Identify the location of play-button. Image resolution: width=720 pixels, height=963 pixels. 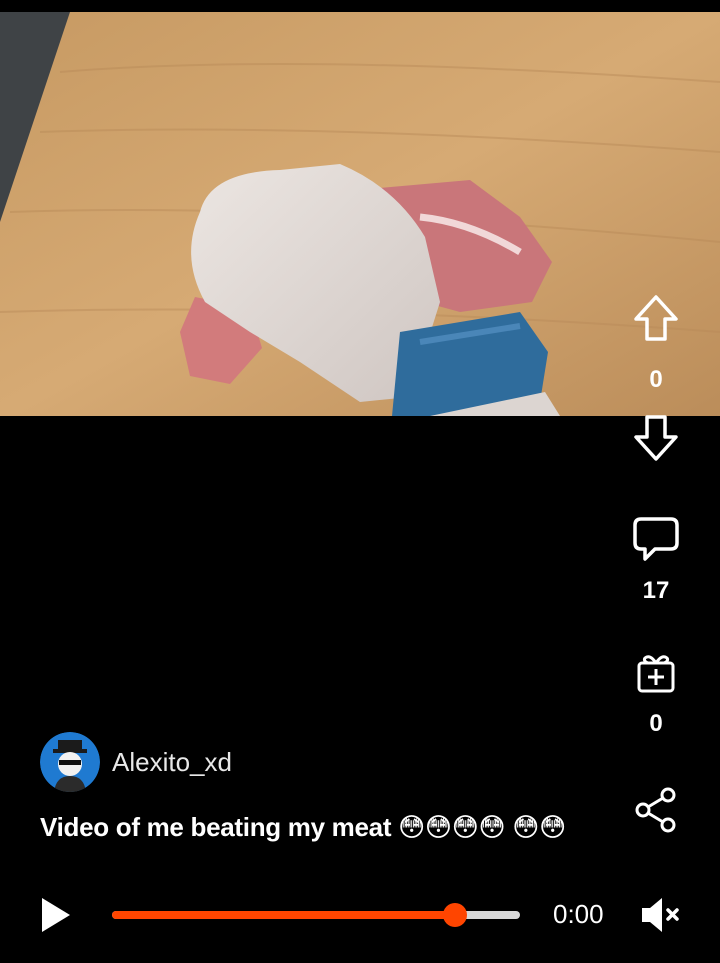
(56, 917).